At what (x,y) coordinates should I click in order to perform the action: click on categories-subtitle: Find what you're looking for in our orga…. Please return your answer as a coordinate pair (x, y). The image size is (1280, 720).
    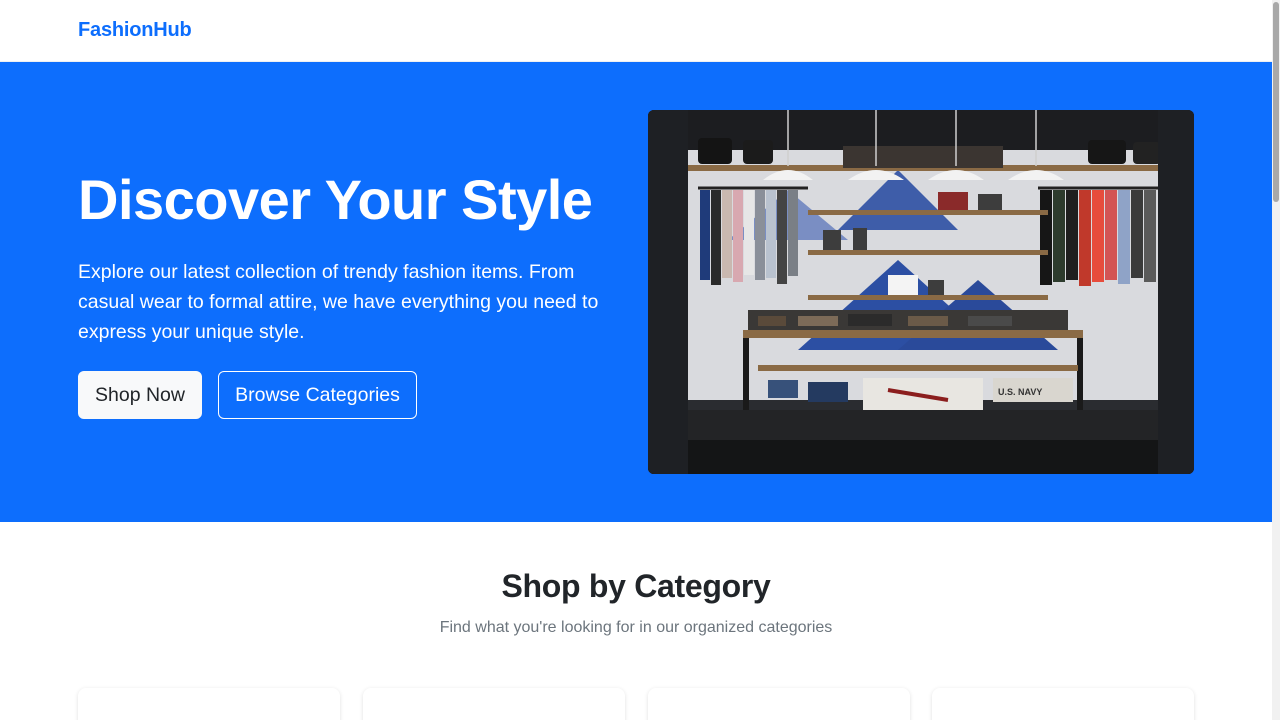
    Looking at the image, I should click on (636, 627).